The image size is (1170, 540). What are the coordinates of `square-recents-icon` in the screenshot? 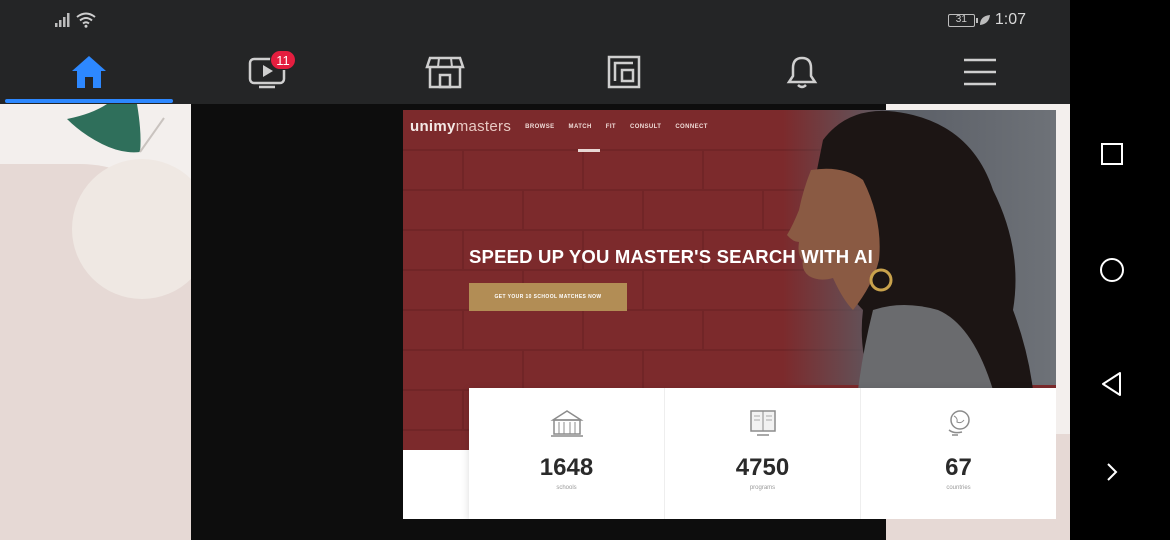 It's located at (1112, 154).